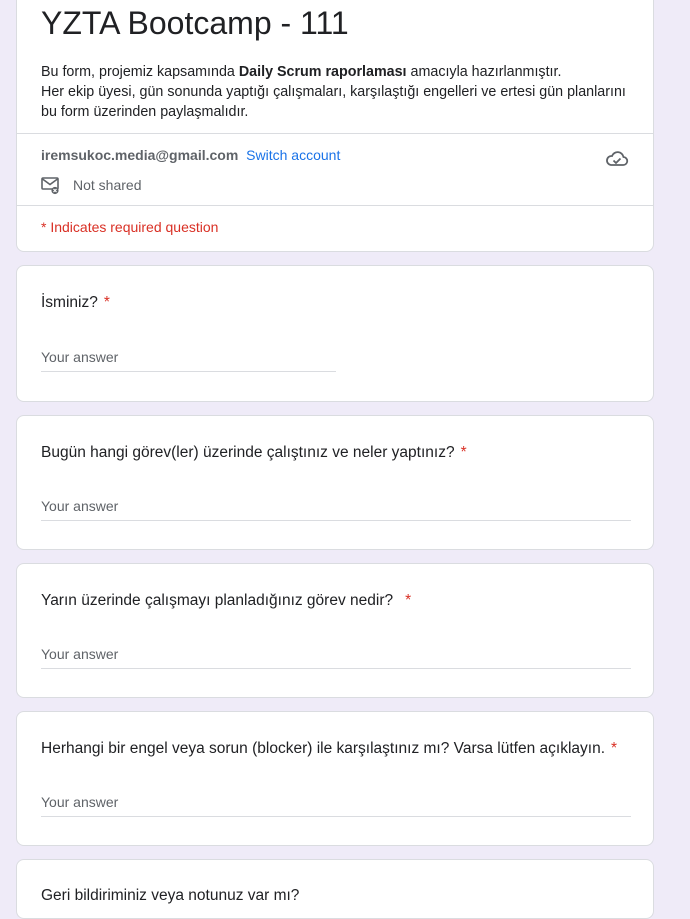 The height and width of the screenshot is (919, 690). Describe the element at coordinates (484, 72) in the screenshot. I see `description-text-2: amacıyla hazırlanmıştır.` at that location.